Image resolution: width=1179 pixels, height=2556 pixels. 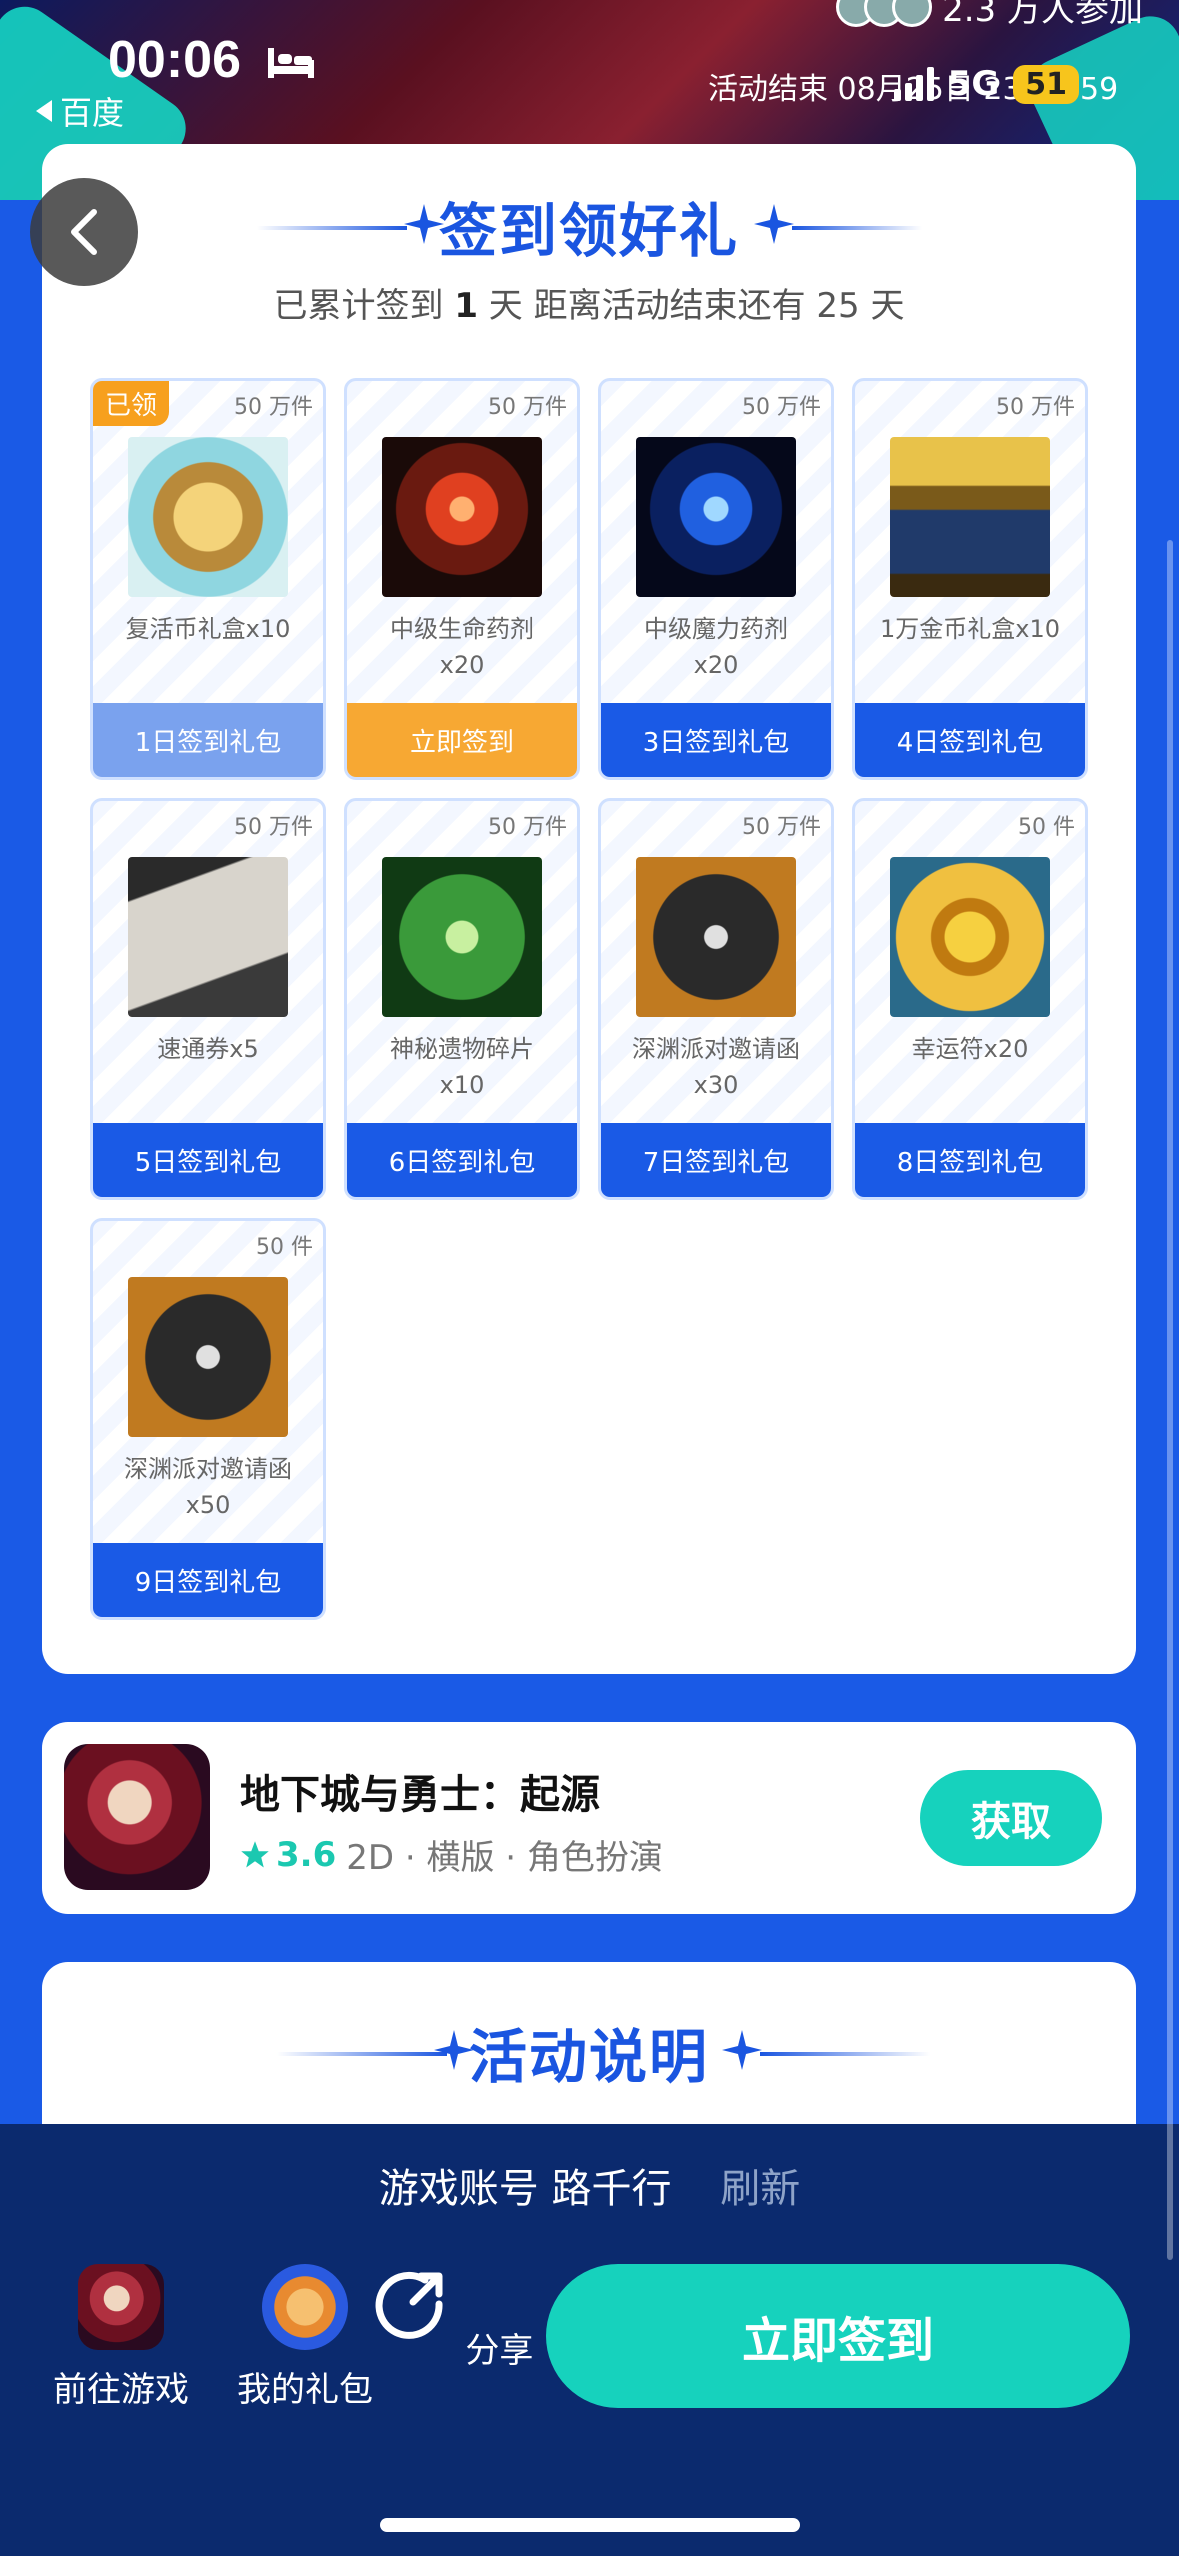 What do you see at coordinates (716, 517) in the screenshot?
I see `mana-potion-icon` at bounding box center [716, 517].